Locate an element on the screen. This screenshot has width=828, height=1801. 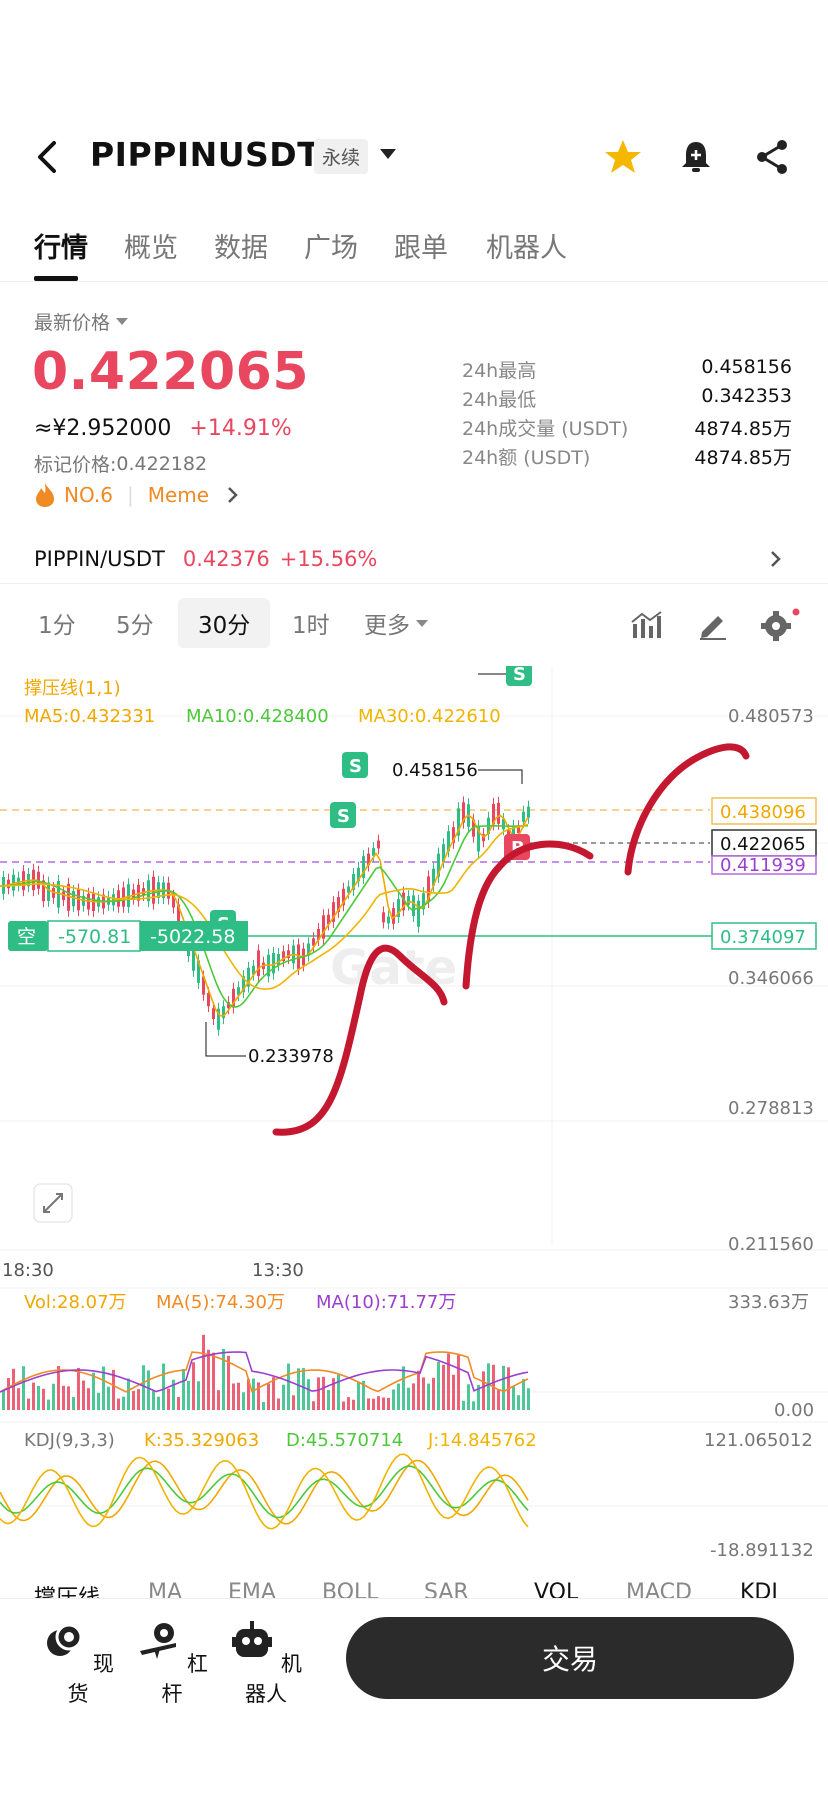
timeframe-30m: 30分 is located at coordinates (224, 623).